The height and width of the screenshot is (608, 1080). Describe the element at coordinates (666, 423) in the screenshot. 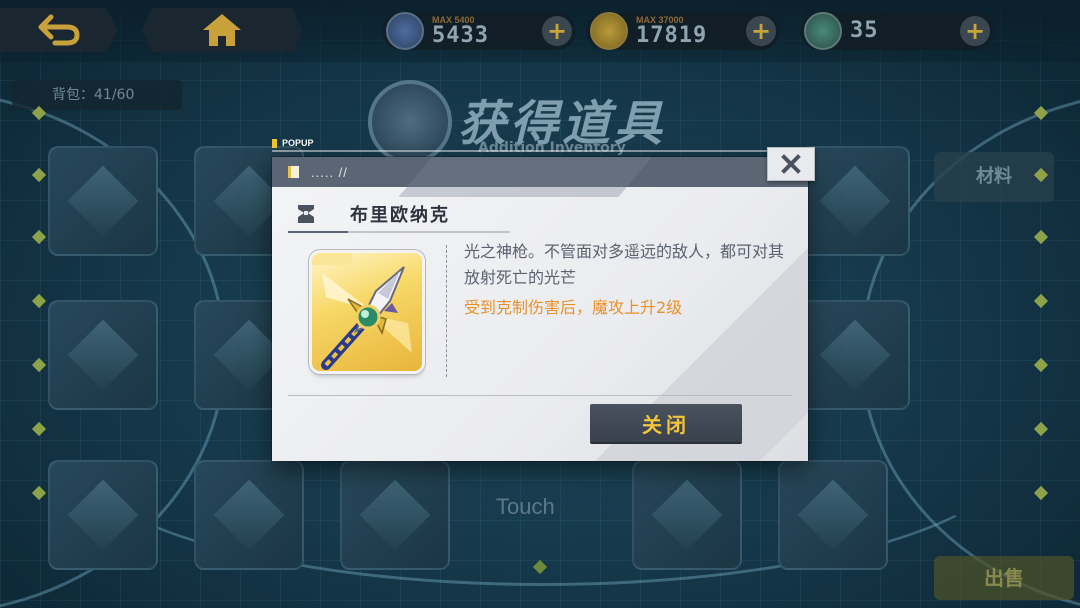

I see `close-button: 关闭` at that location.